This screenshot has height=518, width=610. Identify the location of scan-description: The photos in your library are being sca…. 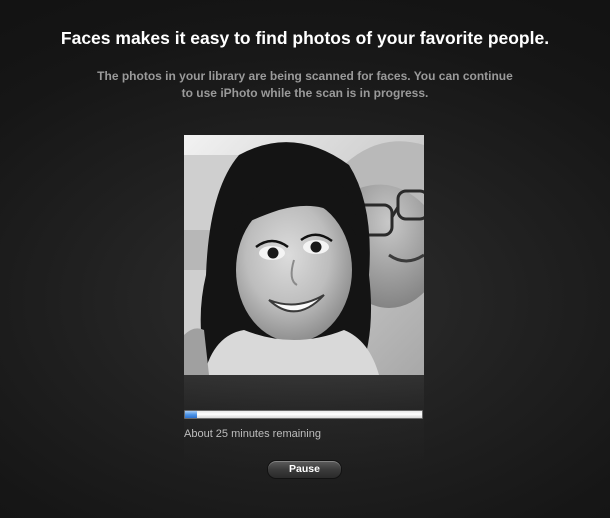
(305, 84).